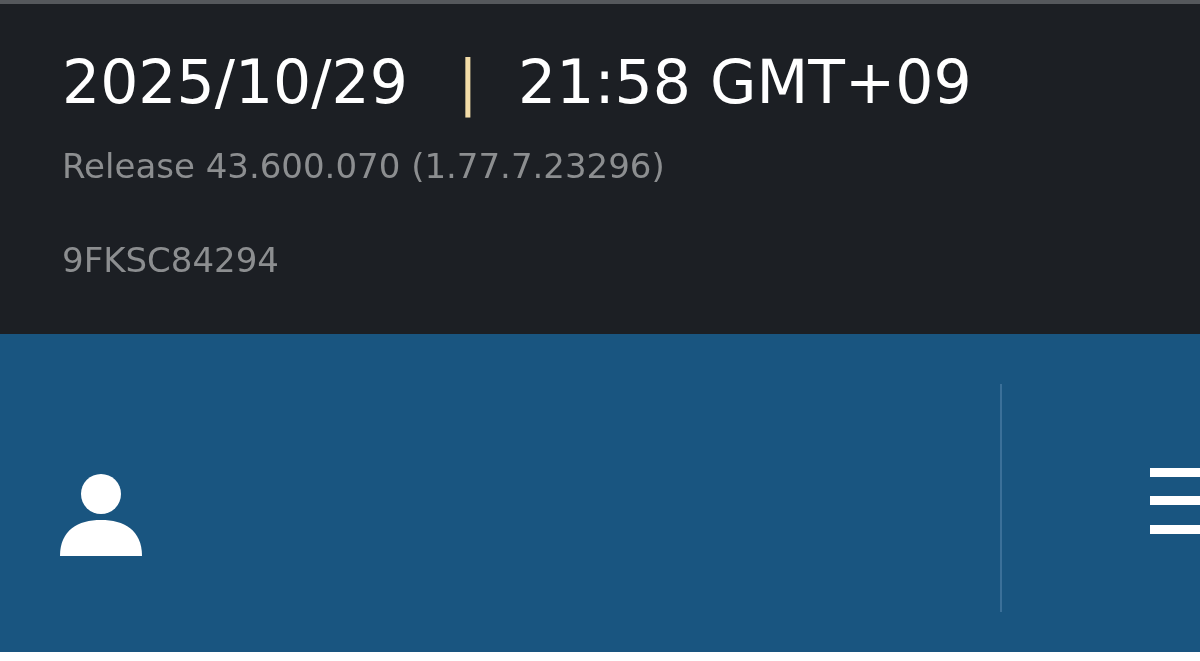 The image size is (1200, 661). Describe the element at coordinates (745, 82) in the screenshot. I see `time-text: 21:58 GMT+09` at that location.